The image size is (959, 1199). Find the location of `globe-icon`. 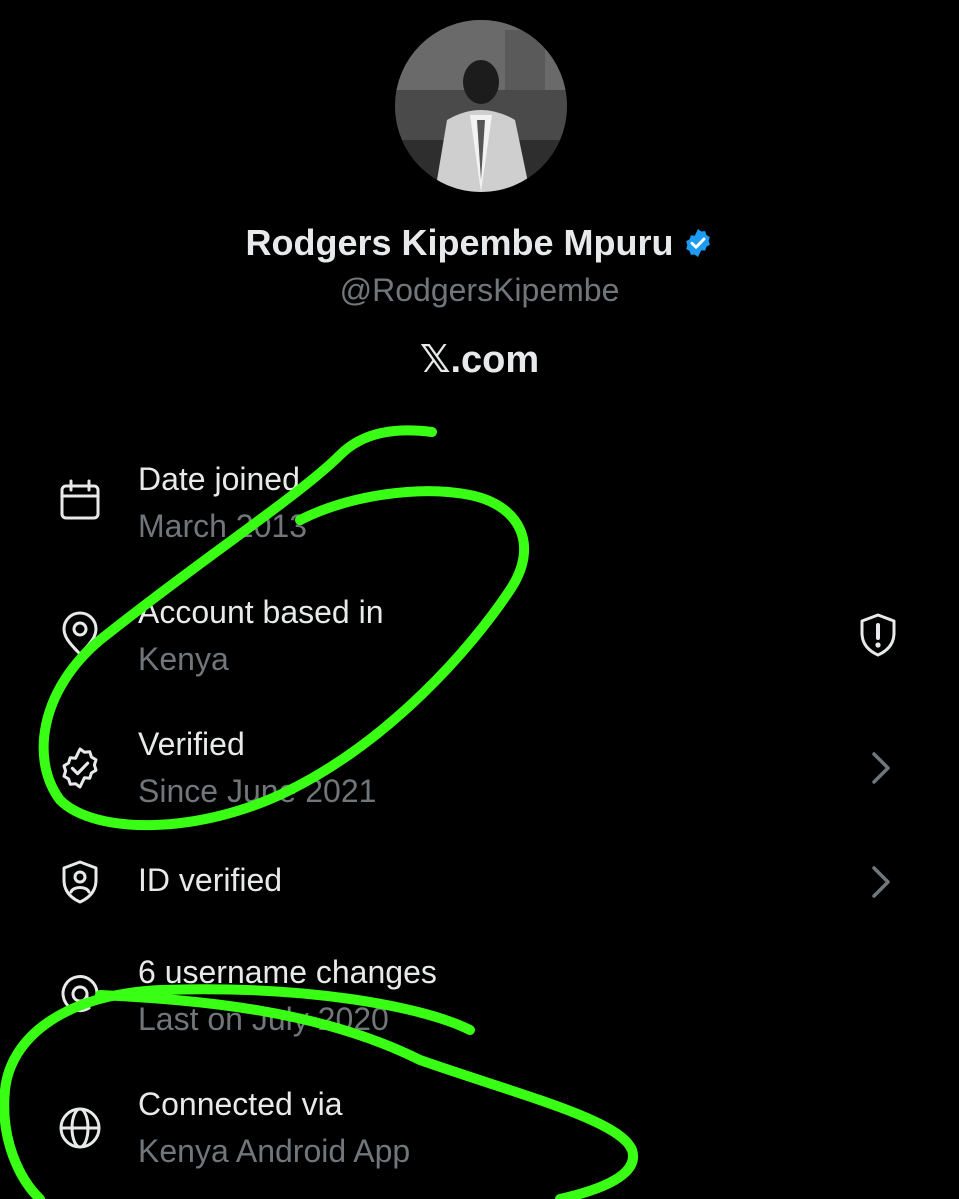

globe-icon is located at coordinates (80, 1128).